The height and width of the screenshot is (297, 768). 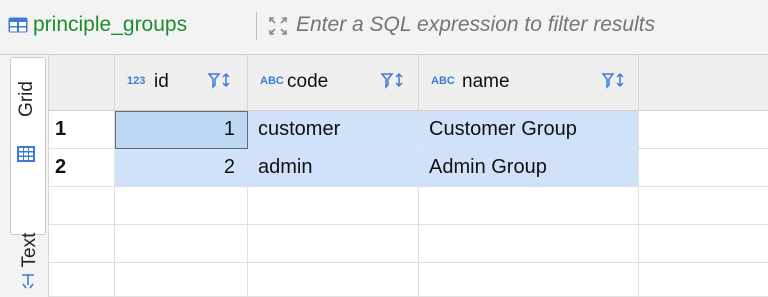 I want to click on table-icon, so click(x=18, y=25).